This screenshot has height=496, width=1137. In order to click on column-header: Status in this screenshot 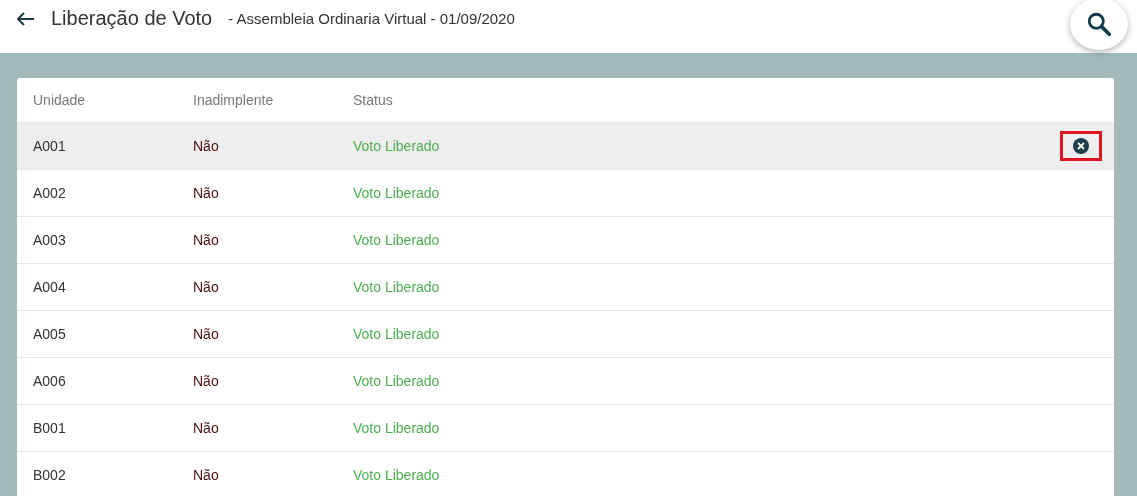, I will do `click(373, 100)`.